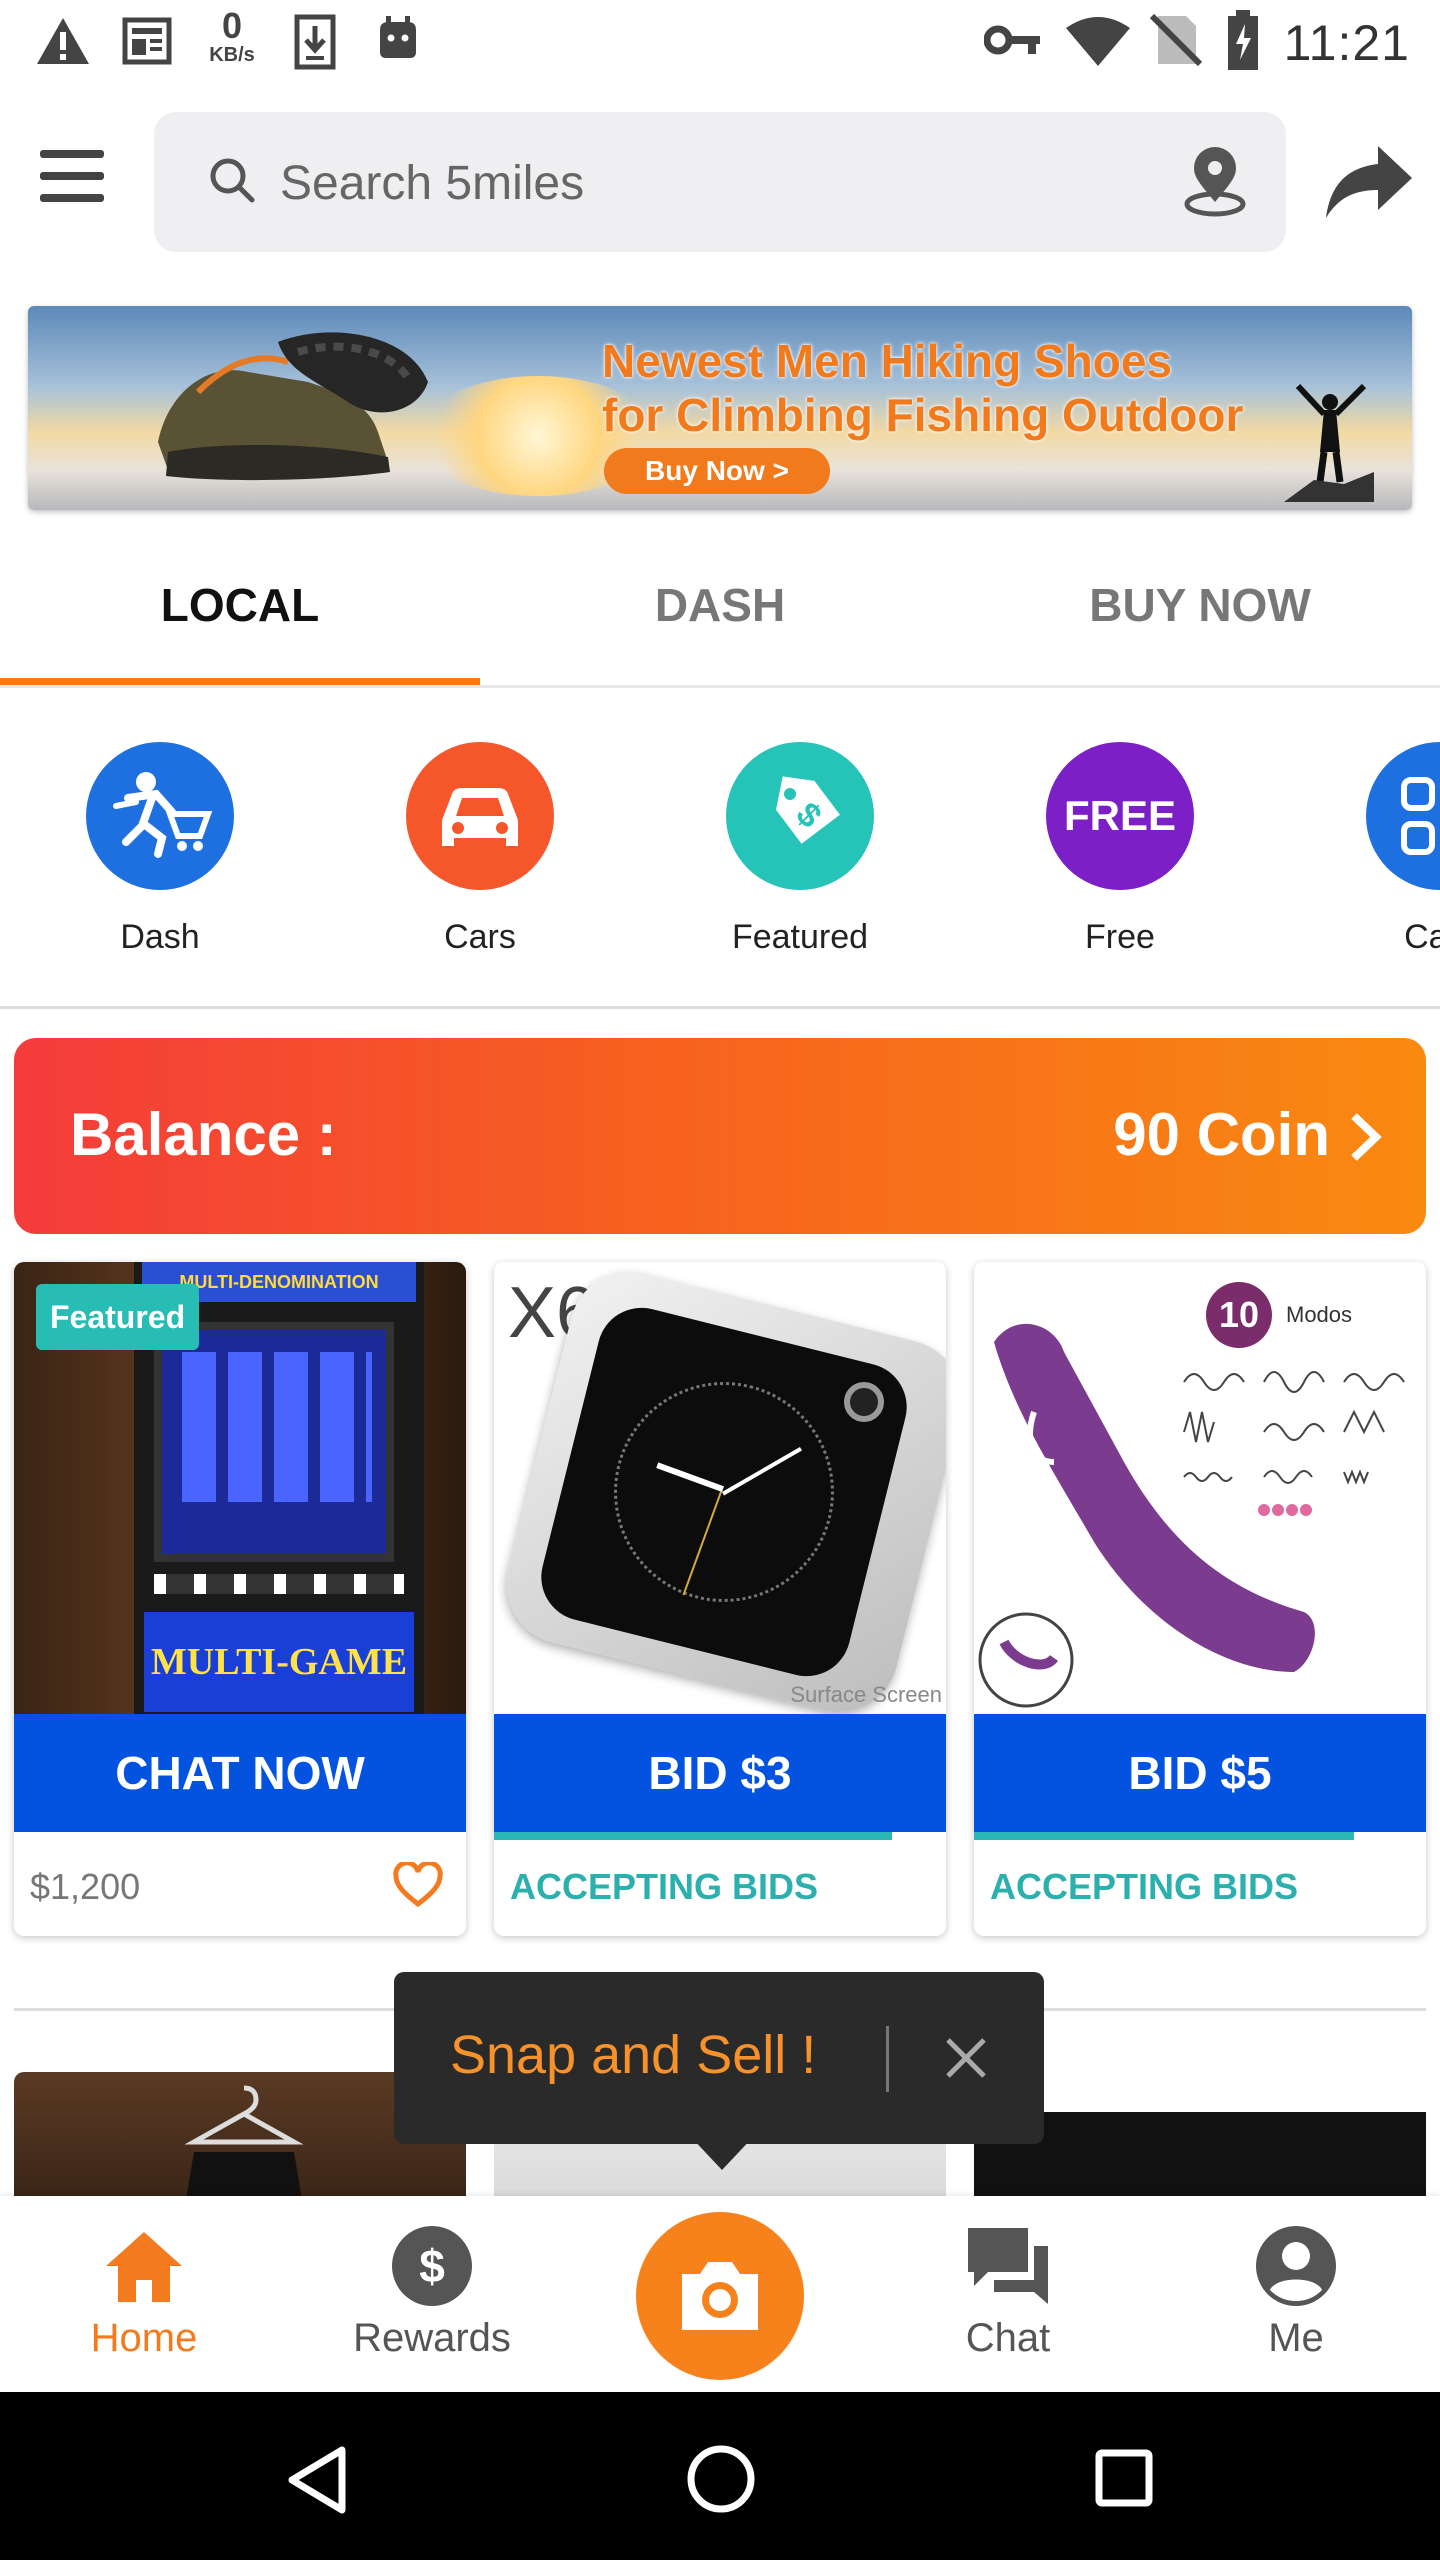 The image size is (1440, 2560). What do you see at coordinates (85, 1886) in the screenshot?
I see `product-price: $1,200` at bounding box center [85, 1886].